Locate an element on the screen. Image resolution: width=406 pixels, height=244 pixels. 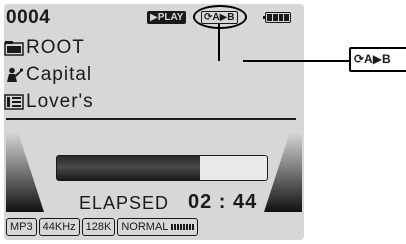
status-bar: MP3 44KHz 128K NORMAL is located at coordinates (102, 227).